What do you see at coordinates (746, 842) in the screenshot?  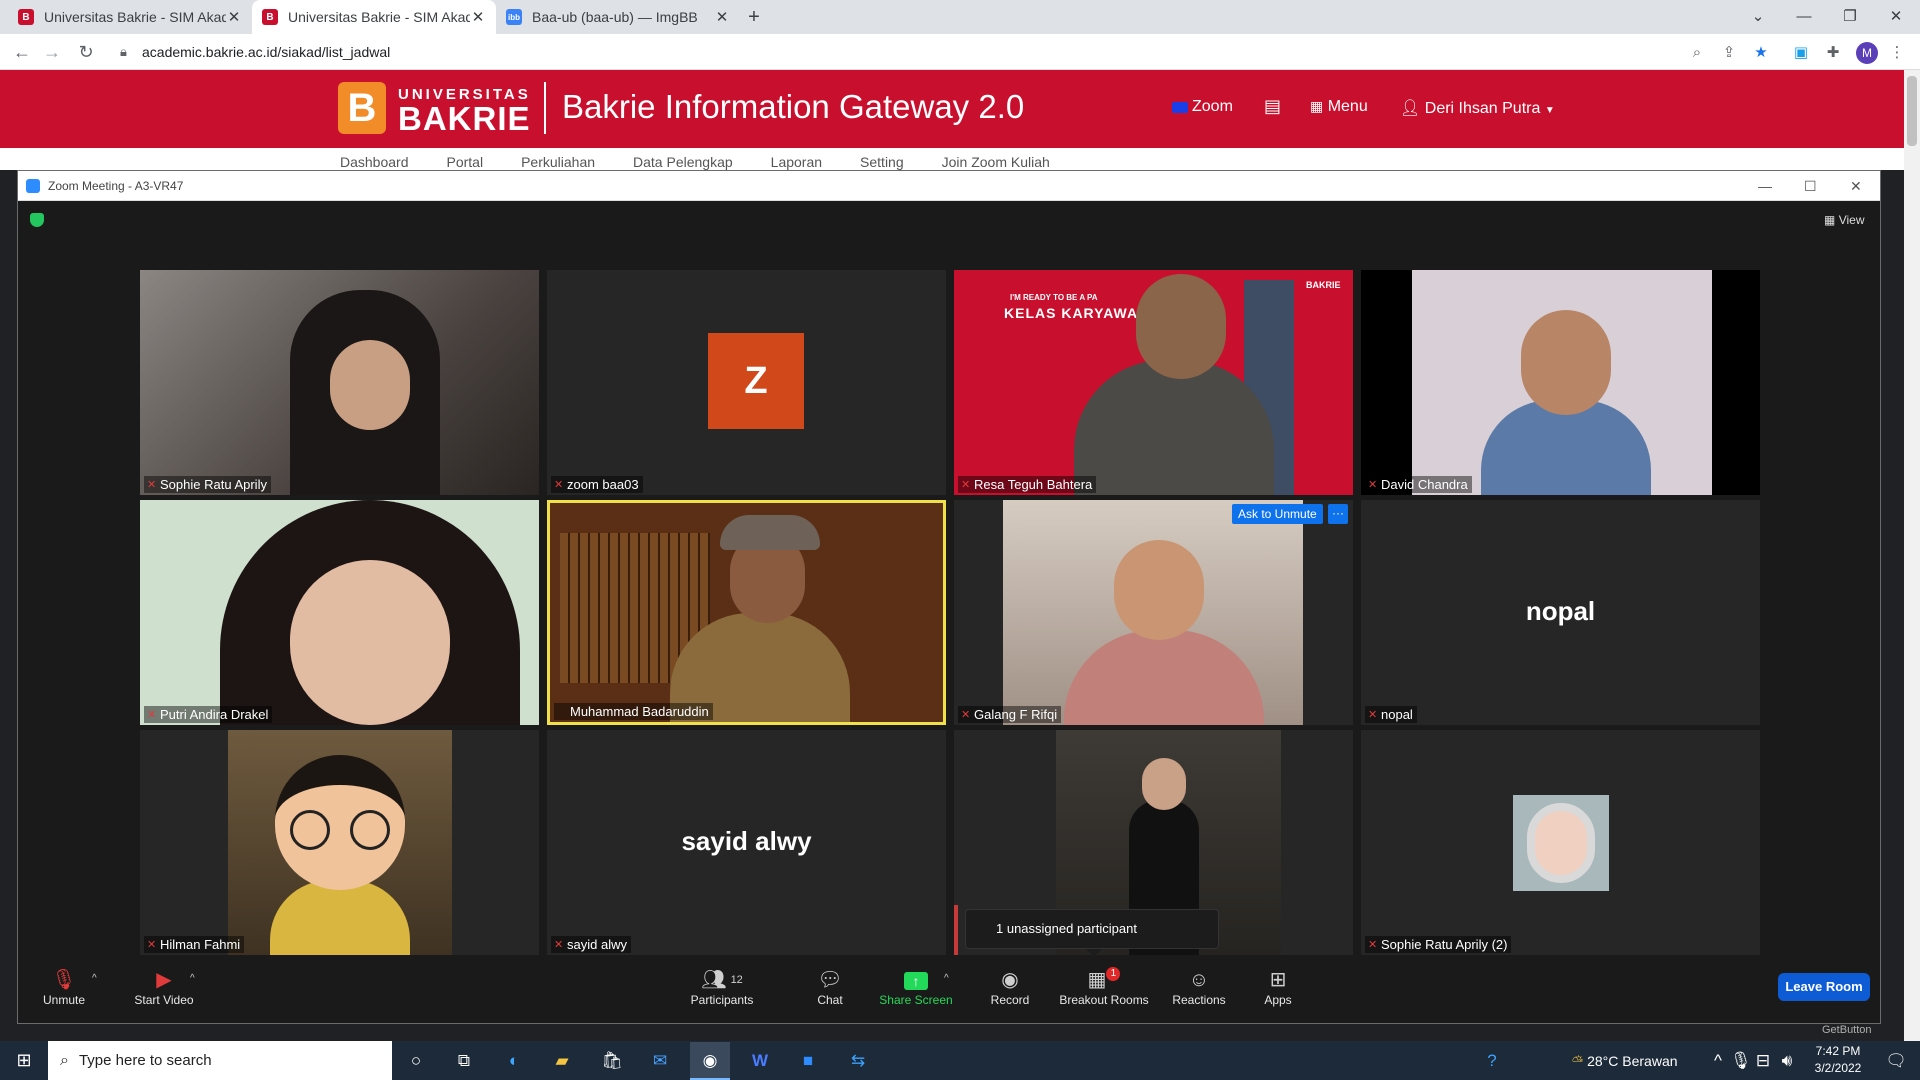 I see `video-tile: sayid alwy ✕ sayid alwy` at bounding box center [746, 842].